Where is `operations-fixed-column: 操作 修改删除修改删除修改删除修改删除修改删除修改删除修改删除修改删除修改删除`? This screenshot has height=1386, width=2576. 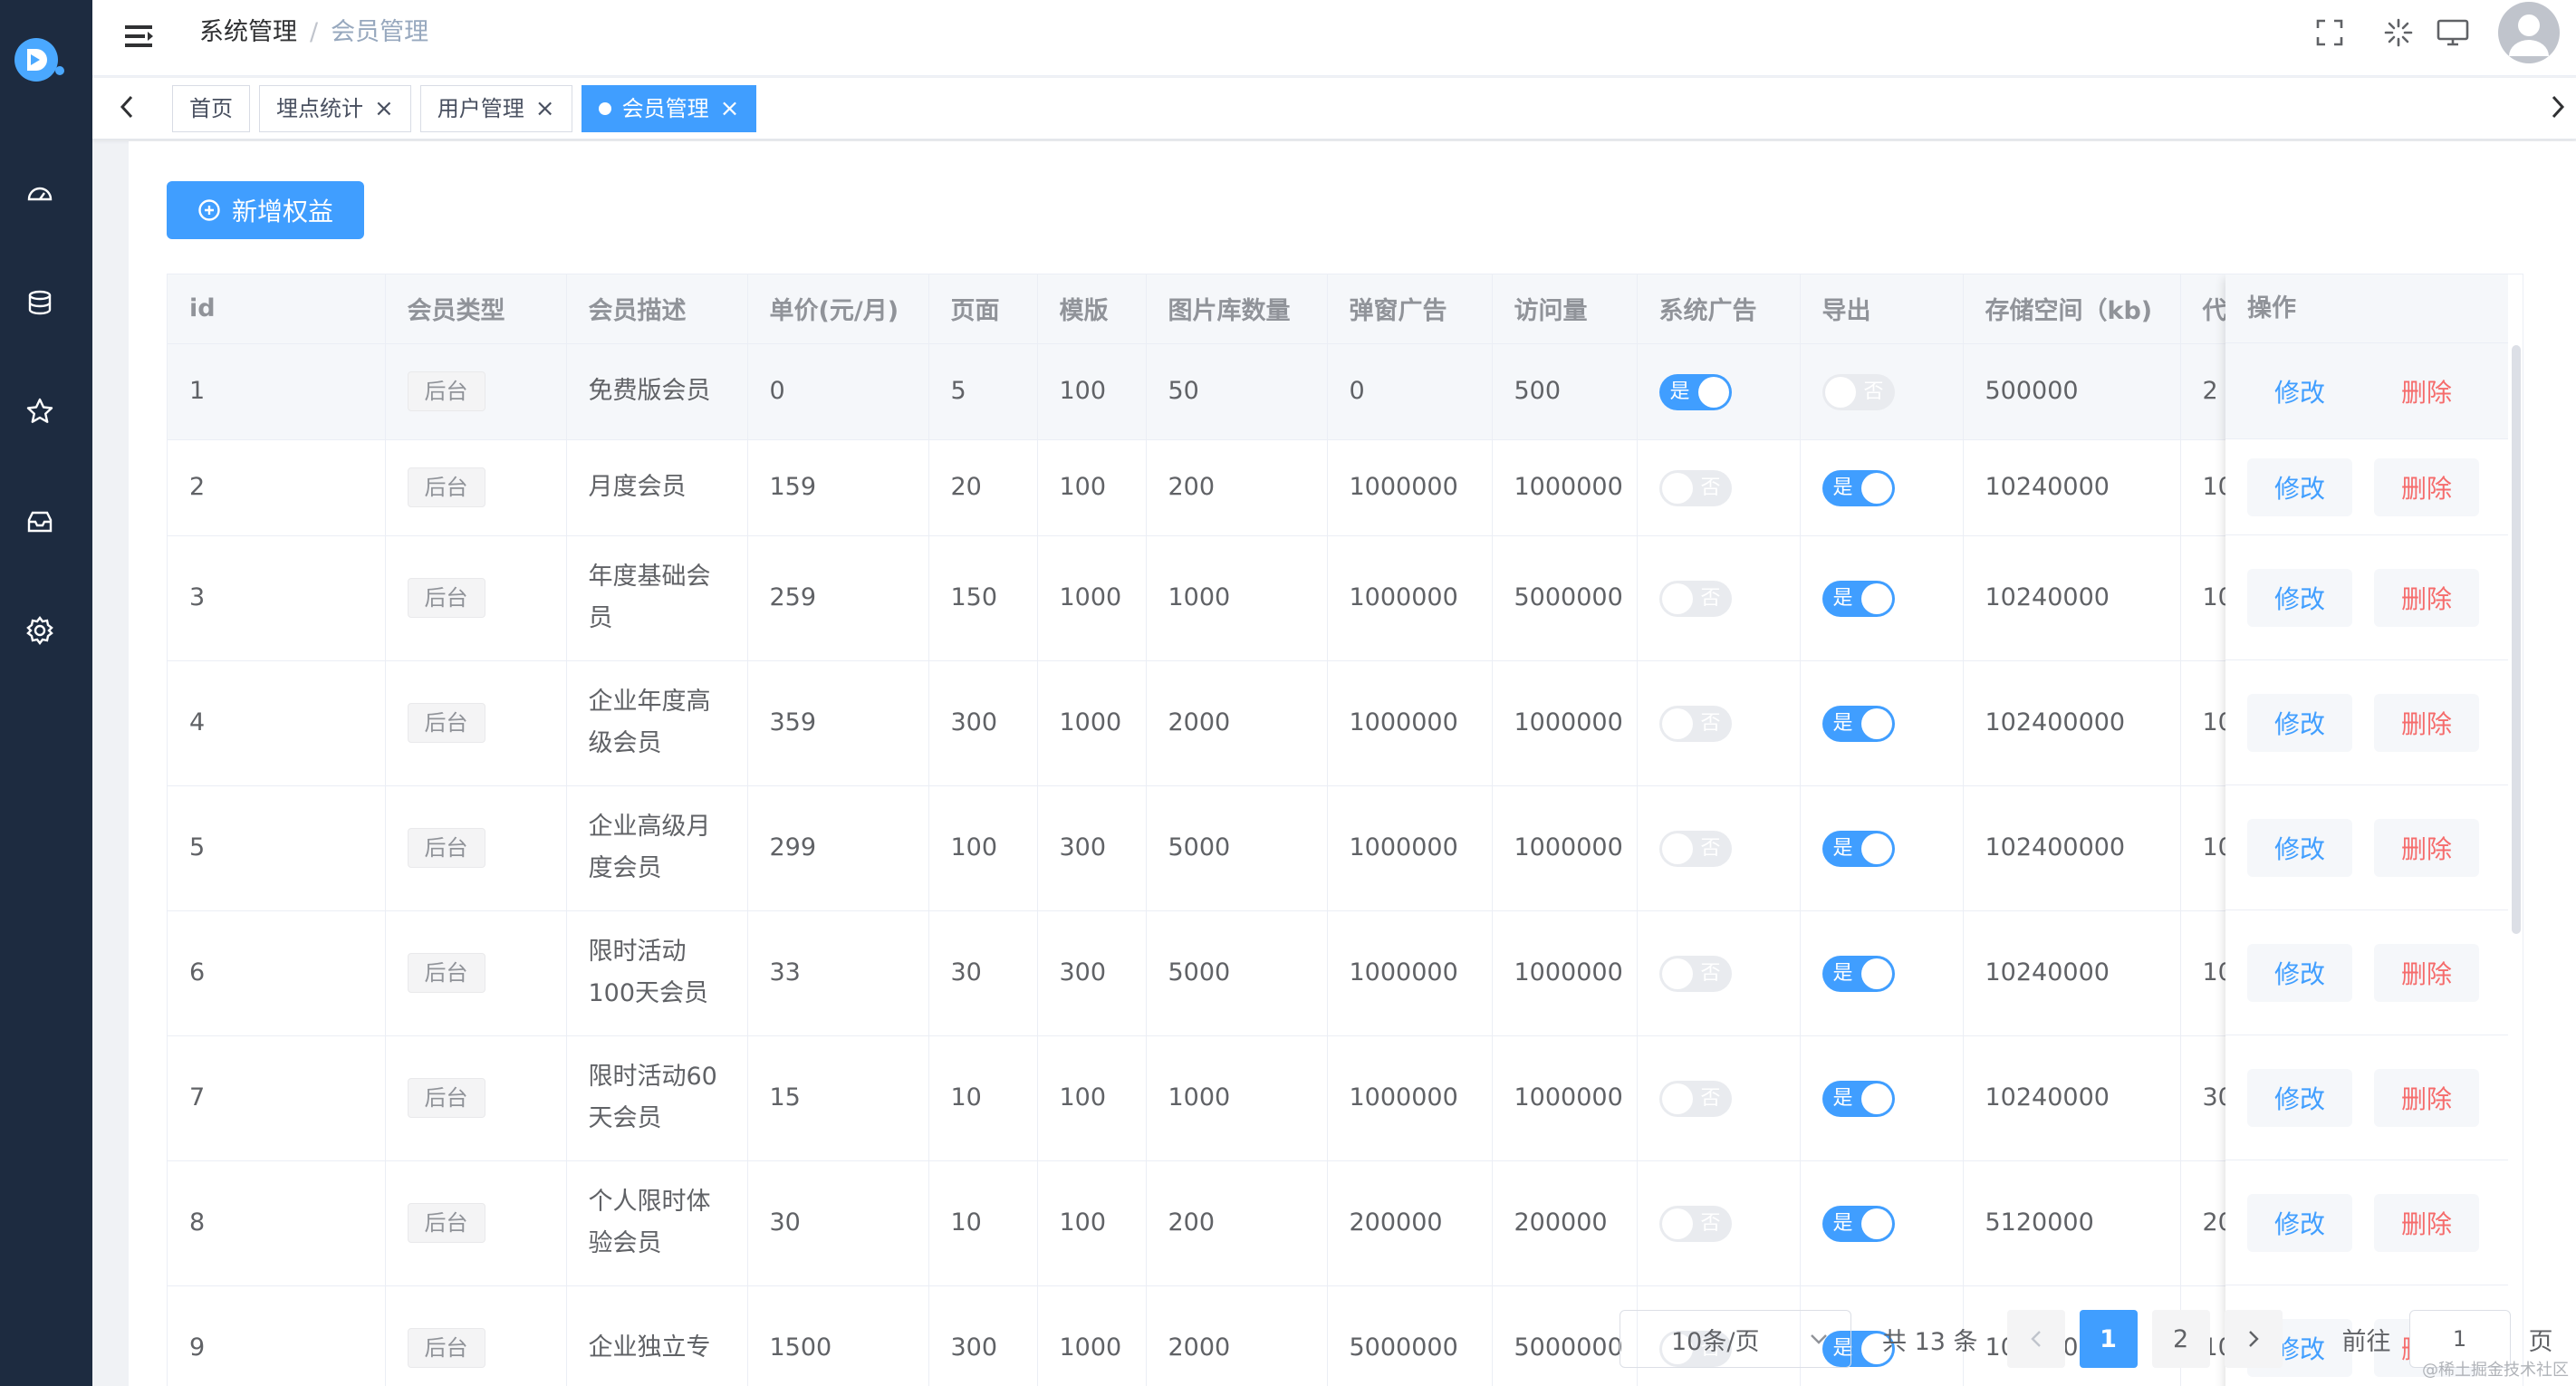
operations-fixed-column: 操作 修改删除修改删除修改删除修改删除修改删除修改删除修改删除修改删除修改删除 is located at coordinates (2366, 830).